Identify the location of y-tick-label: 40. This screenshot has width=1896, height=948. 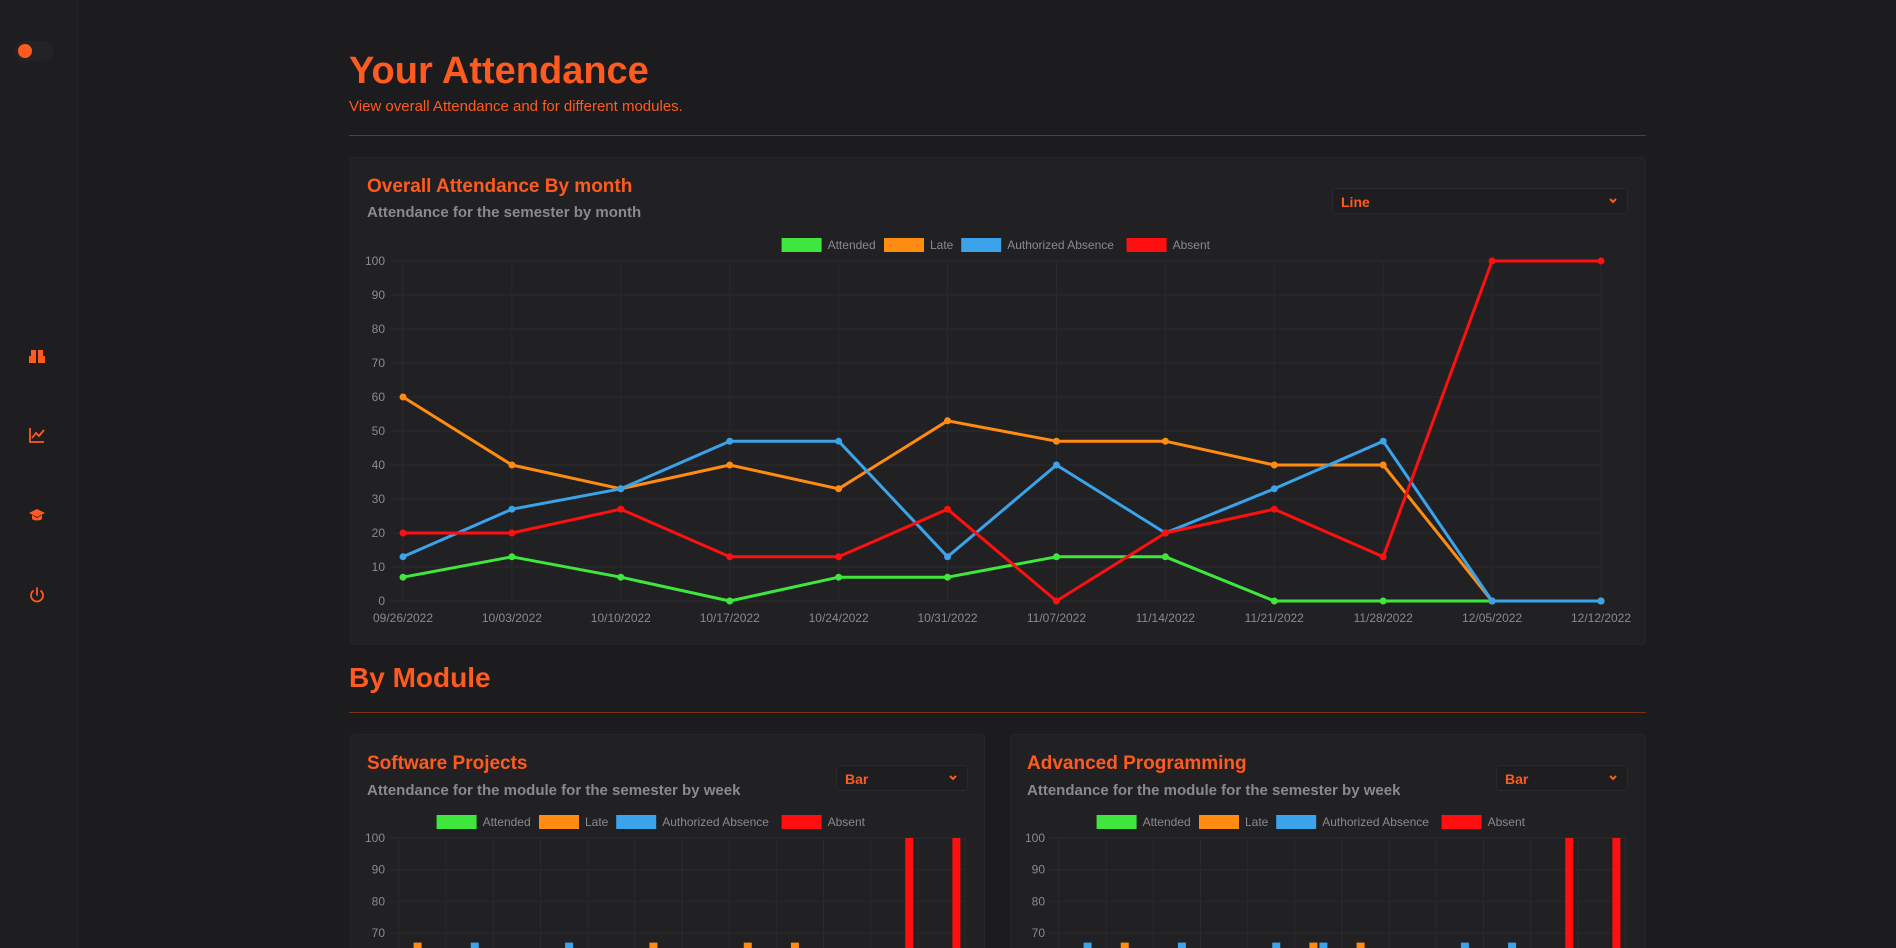
(379, 465).